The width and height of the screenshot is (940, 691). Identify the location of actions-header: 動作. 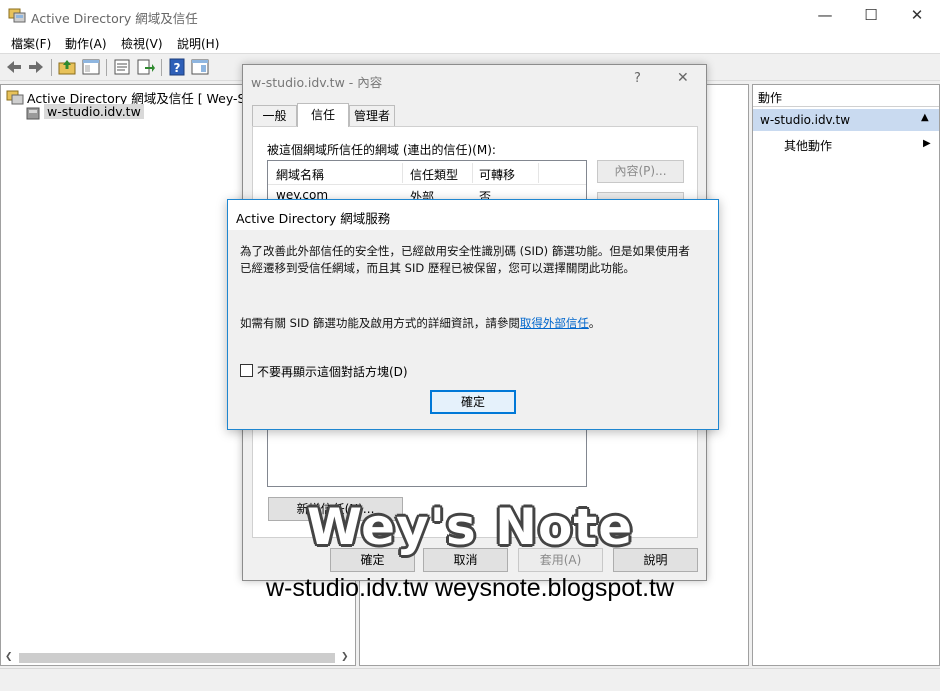
(846, 96).